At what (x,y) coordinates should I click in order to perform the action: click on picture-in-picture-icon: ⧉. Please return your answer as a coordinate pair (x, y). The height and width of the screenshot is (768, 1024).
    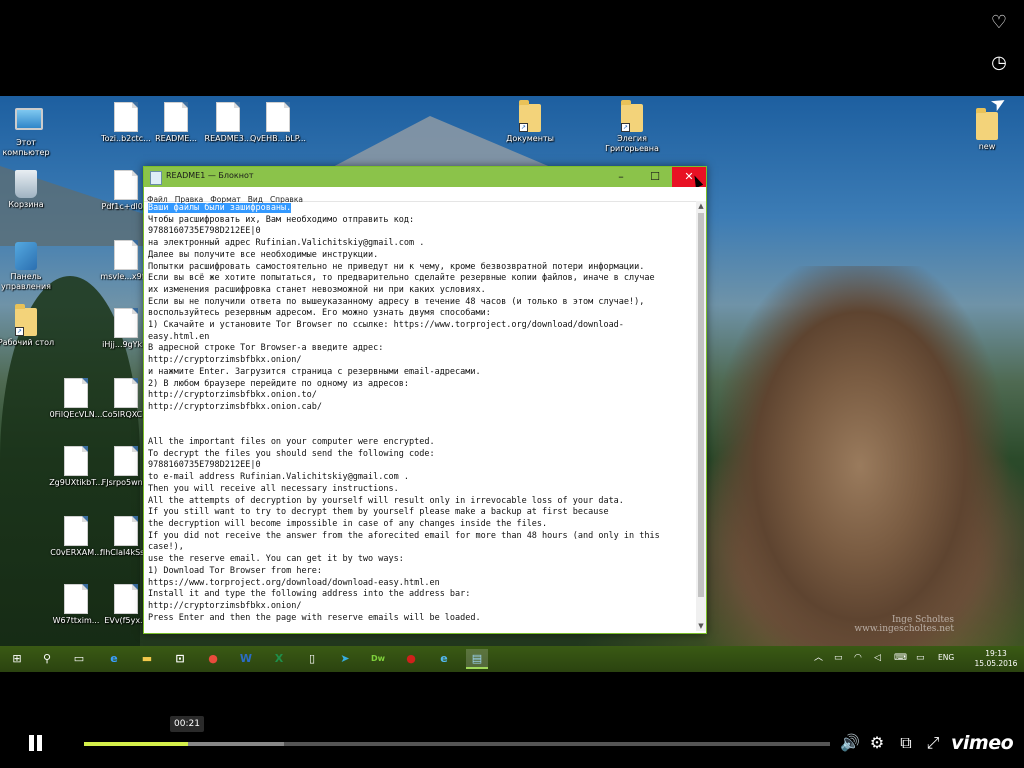
    Looking at the image, I should click on (906, 743).